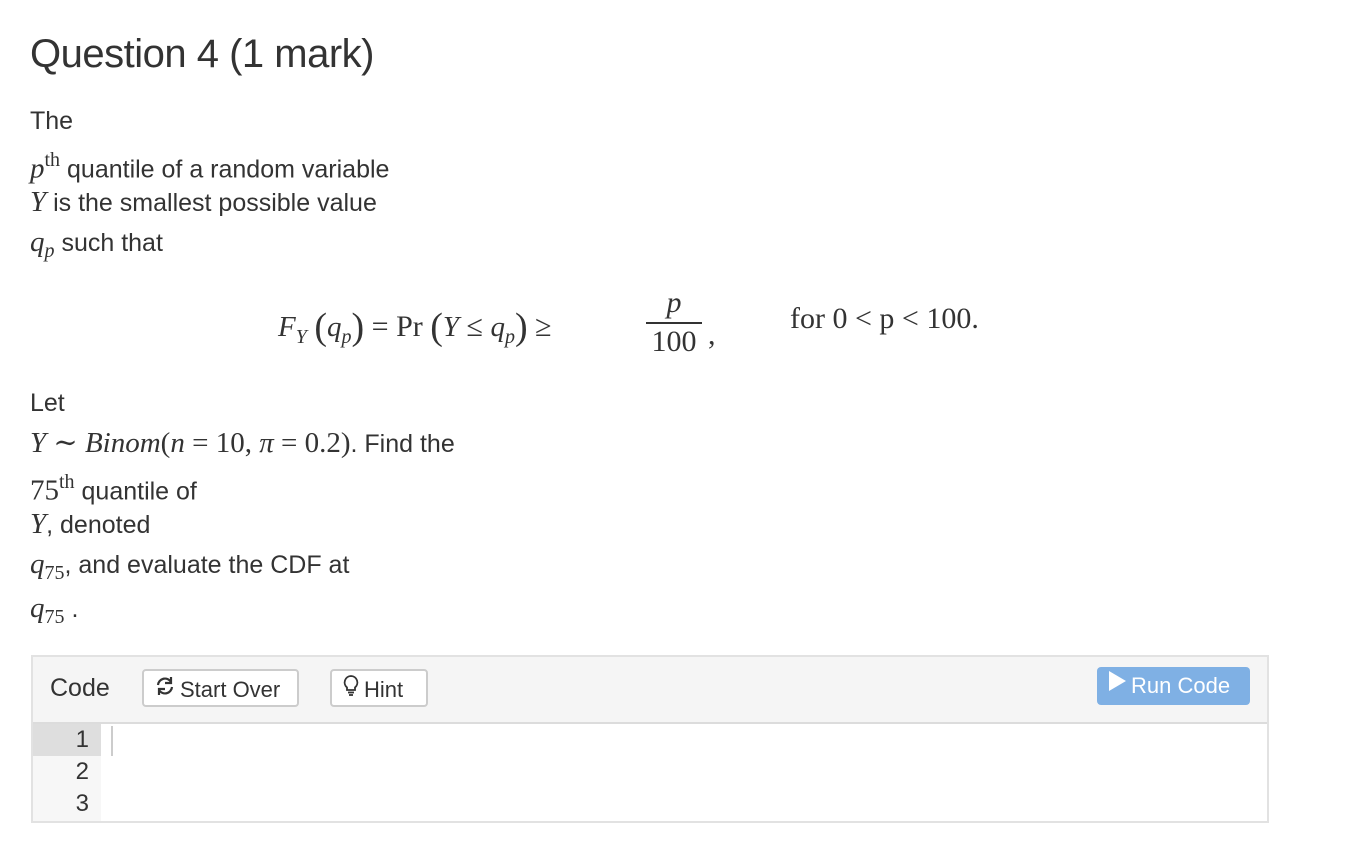  What do you see at coordinates (884, 318) in the screenshot?
I see `equation-condition: for 0 < p < 100.` at bounding box center [884, 318].